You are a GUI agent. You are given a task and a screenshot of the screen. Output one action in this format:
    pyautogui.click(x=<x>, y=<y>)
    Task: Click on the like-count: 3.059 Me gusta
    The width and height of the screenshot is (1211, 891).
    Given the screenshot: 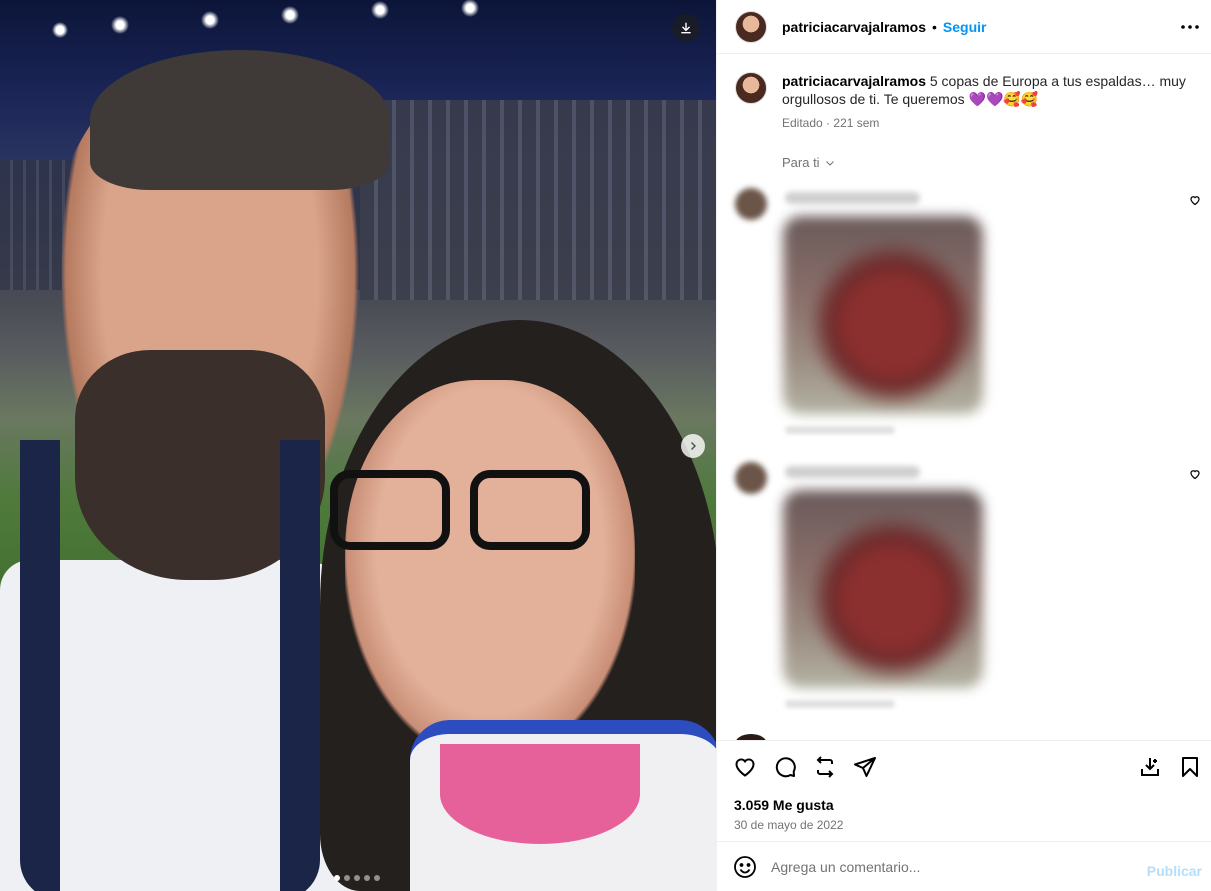 What is the action you would take?
    pyautogui.click(x=784, y=805)
    